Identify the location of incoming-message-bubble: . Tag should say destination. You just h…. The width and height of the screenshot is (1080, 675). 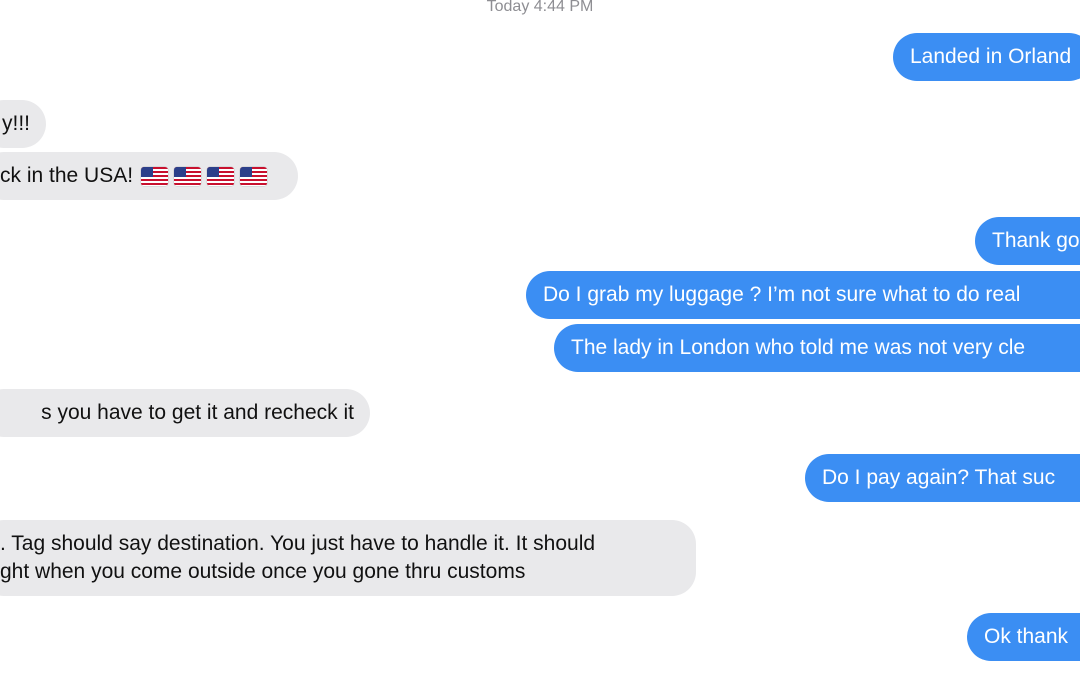
(348, 558).